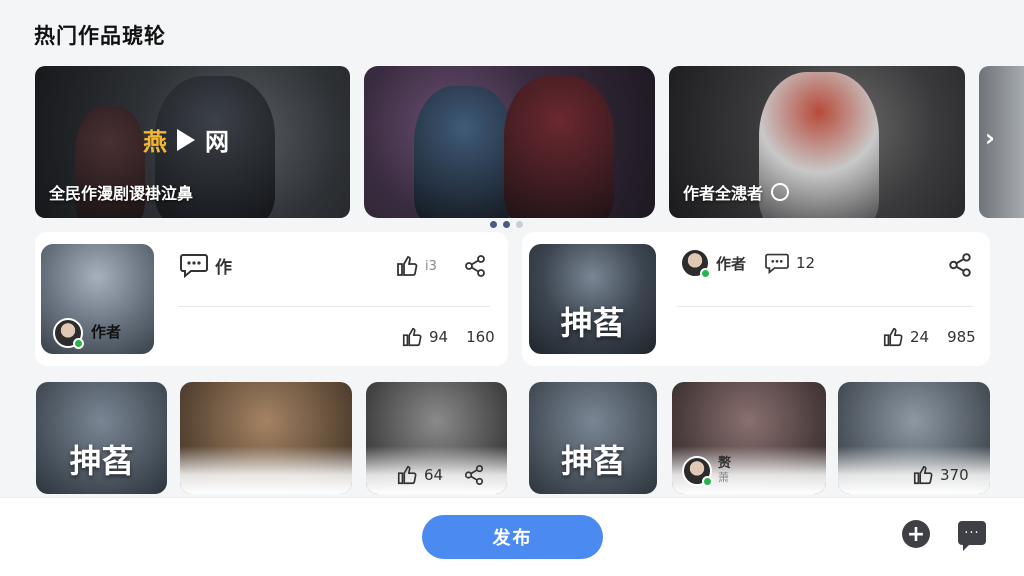 This screenshot has height=576, width=1024. What do you see at coordinates (817, 142) in the screenshot?
I see `banner-3: 作者全漶者` at bounding box center [817, 142].